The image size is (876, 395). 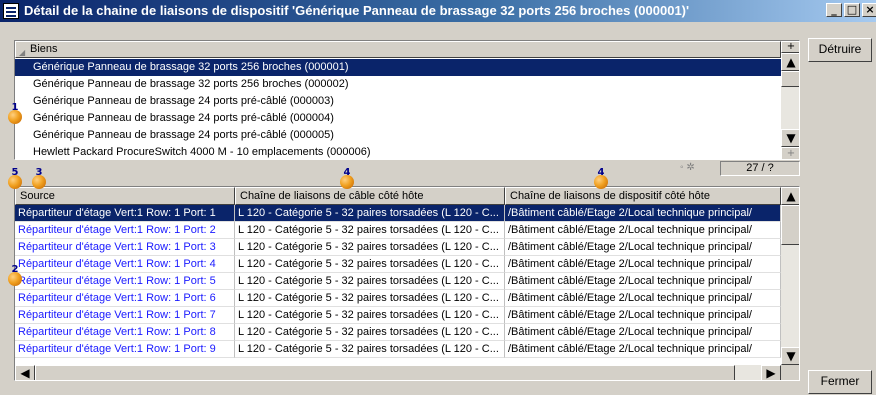 I want to click on maximize-button: □, so click(x=852, y=10).